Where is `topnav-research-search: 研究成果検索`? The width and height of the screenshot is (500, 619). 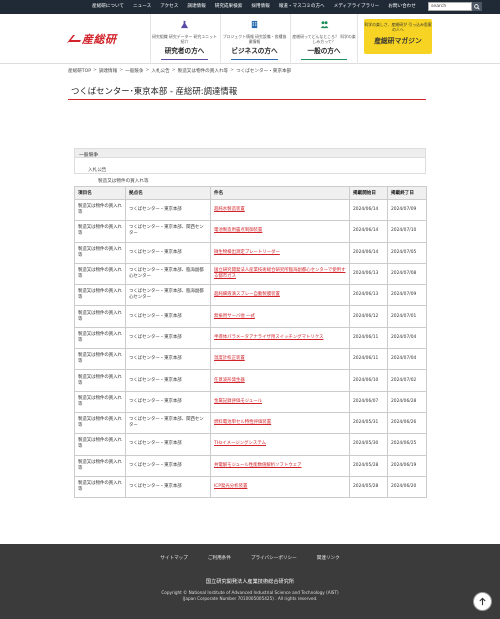 topnav-research-search: 研究成果検索 is located at coordinates (229, 6).